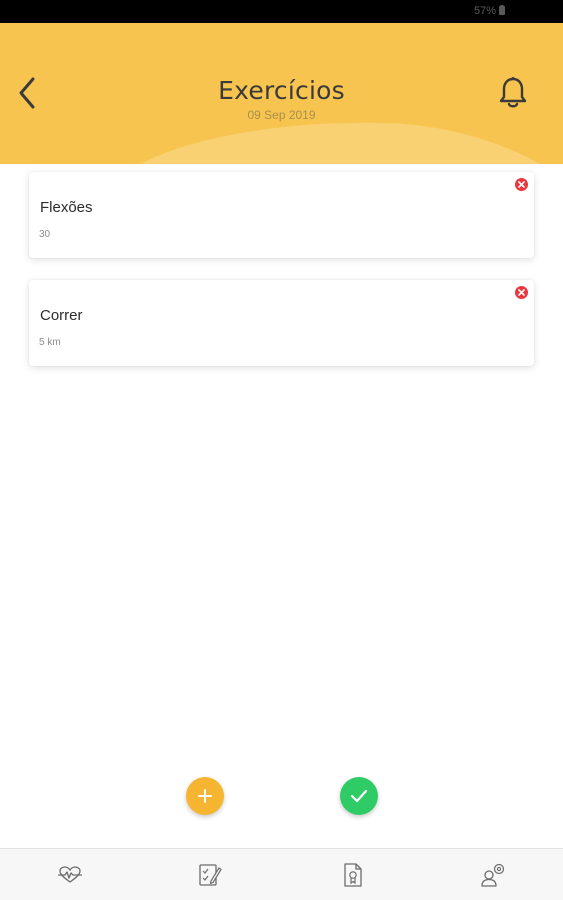 The width and height of the screenshot is (563, 900). I want to click on plus-icon, so click(205, 796).